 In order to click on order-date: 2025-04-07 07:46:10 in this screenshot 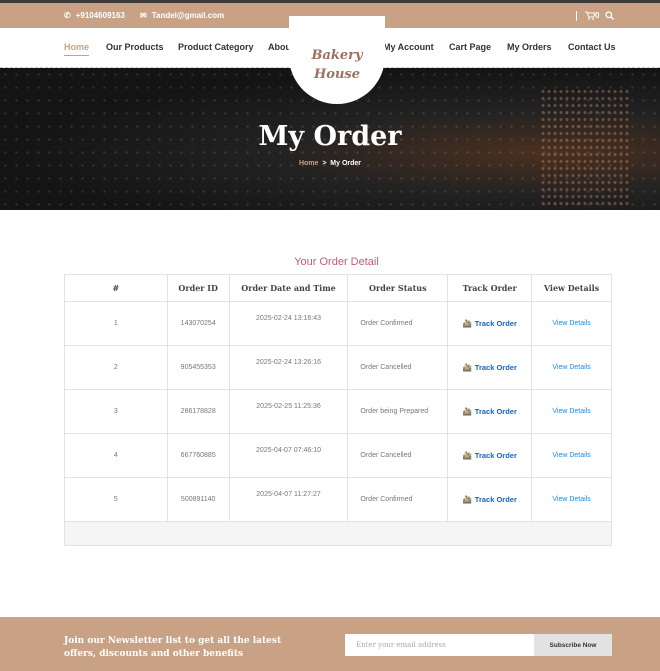, I will do `click(288, 455)`.